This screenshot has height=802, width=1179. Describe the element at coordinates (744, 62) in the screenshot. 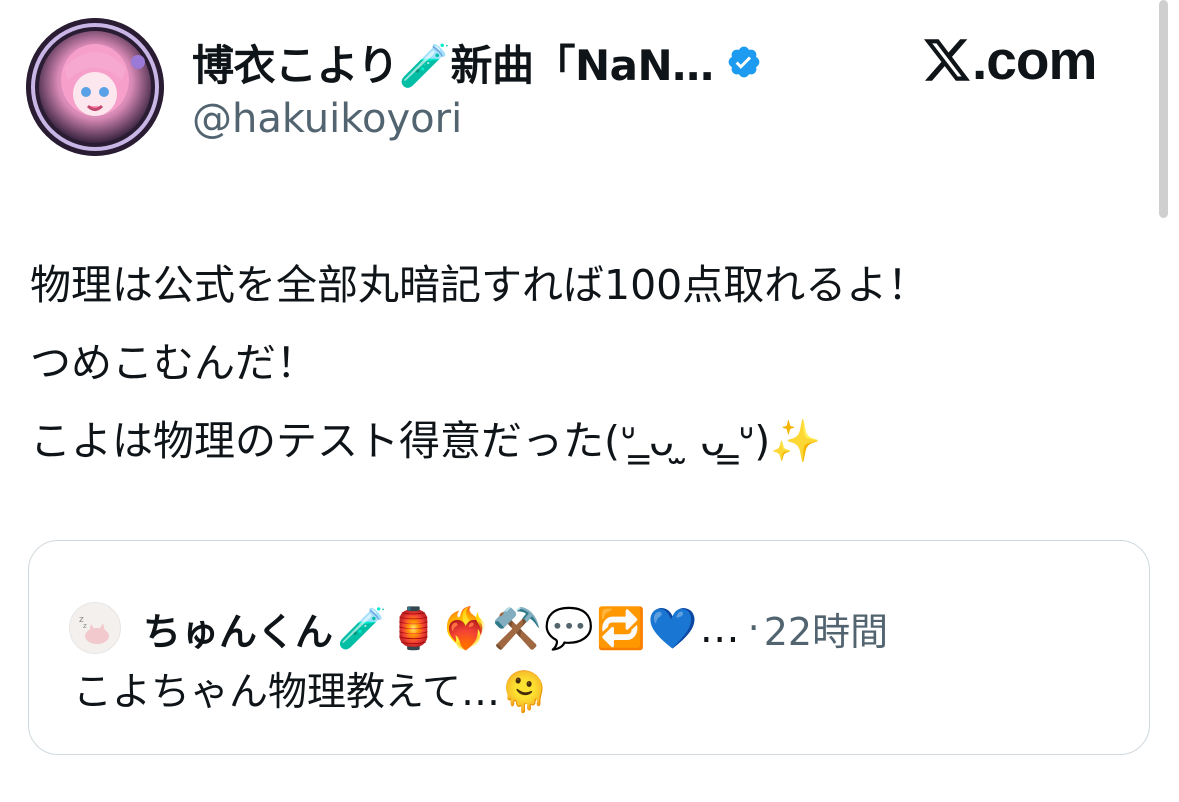

I see `verified-badge-icon` at that location.